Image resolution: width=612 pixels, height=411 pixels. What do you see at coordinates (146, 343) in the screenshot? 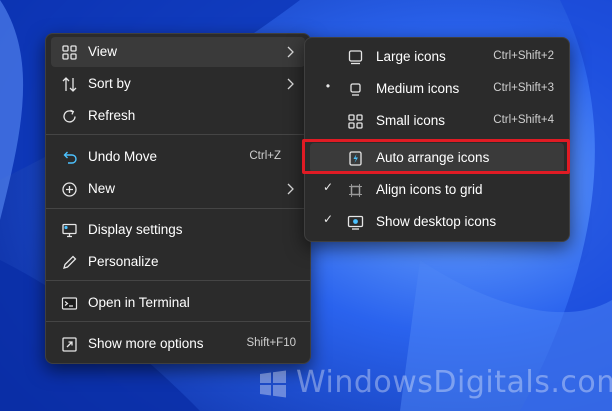
I see `menu-item-label: Show more options` at bounding box center [146, 343].